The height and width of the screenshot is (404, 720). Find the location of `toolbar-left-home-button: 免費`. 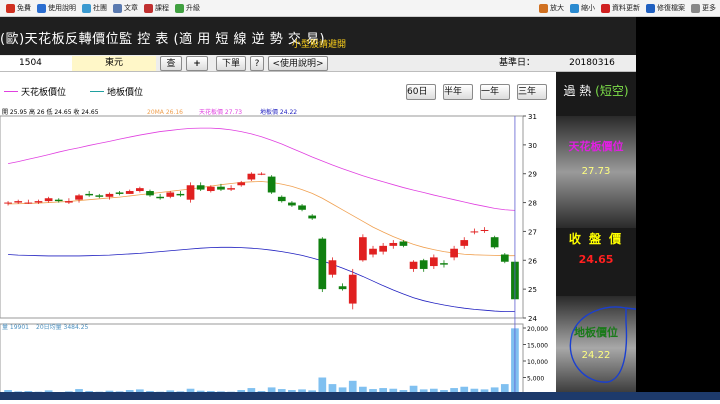

toolbar-left-home-button: 免費 is located at coordinates (18, 8).